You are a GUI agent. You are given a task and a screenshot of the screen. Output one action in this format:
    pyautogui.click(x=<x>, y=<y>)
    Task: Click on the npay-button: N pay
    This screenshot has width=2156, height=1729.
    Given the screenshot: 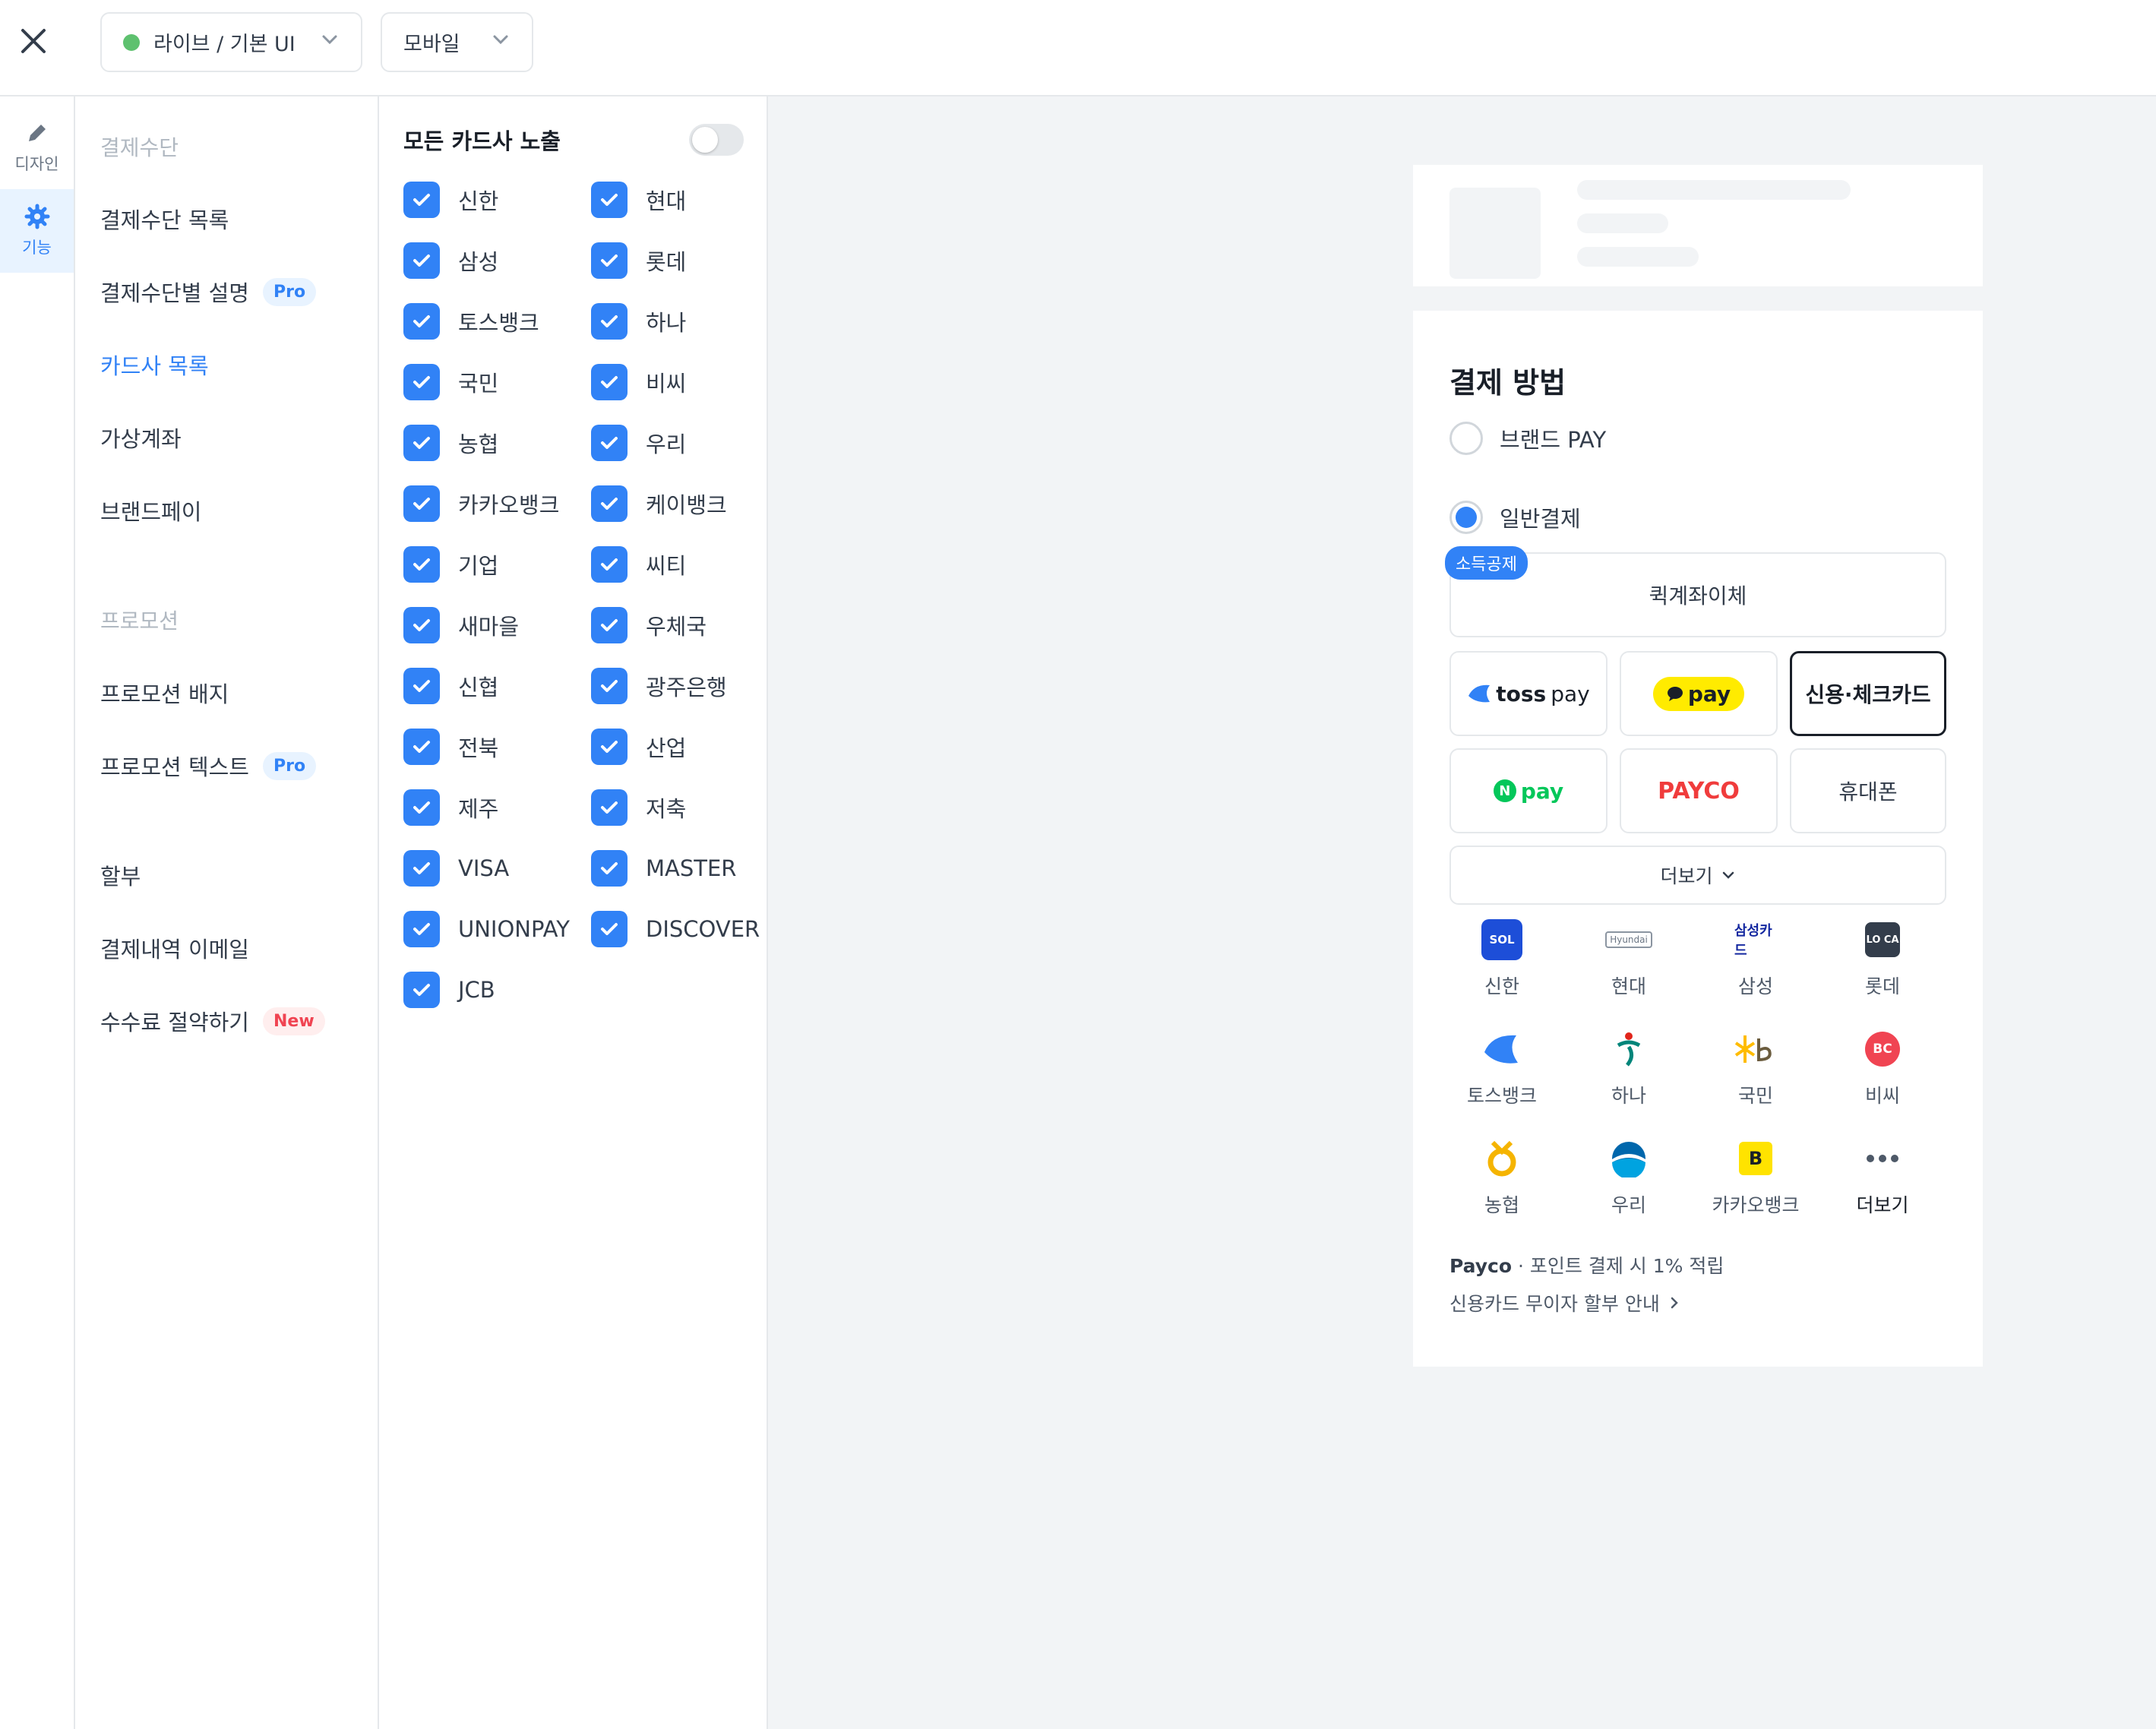 What is the action you would take?
    pyautogui.click(x=1528, y=790)
    